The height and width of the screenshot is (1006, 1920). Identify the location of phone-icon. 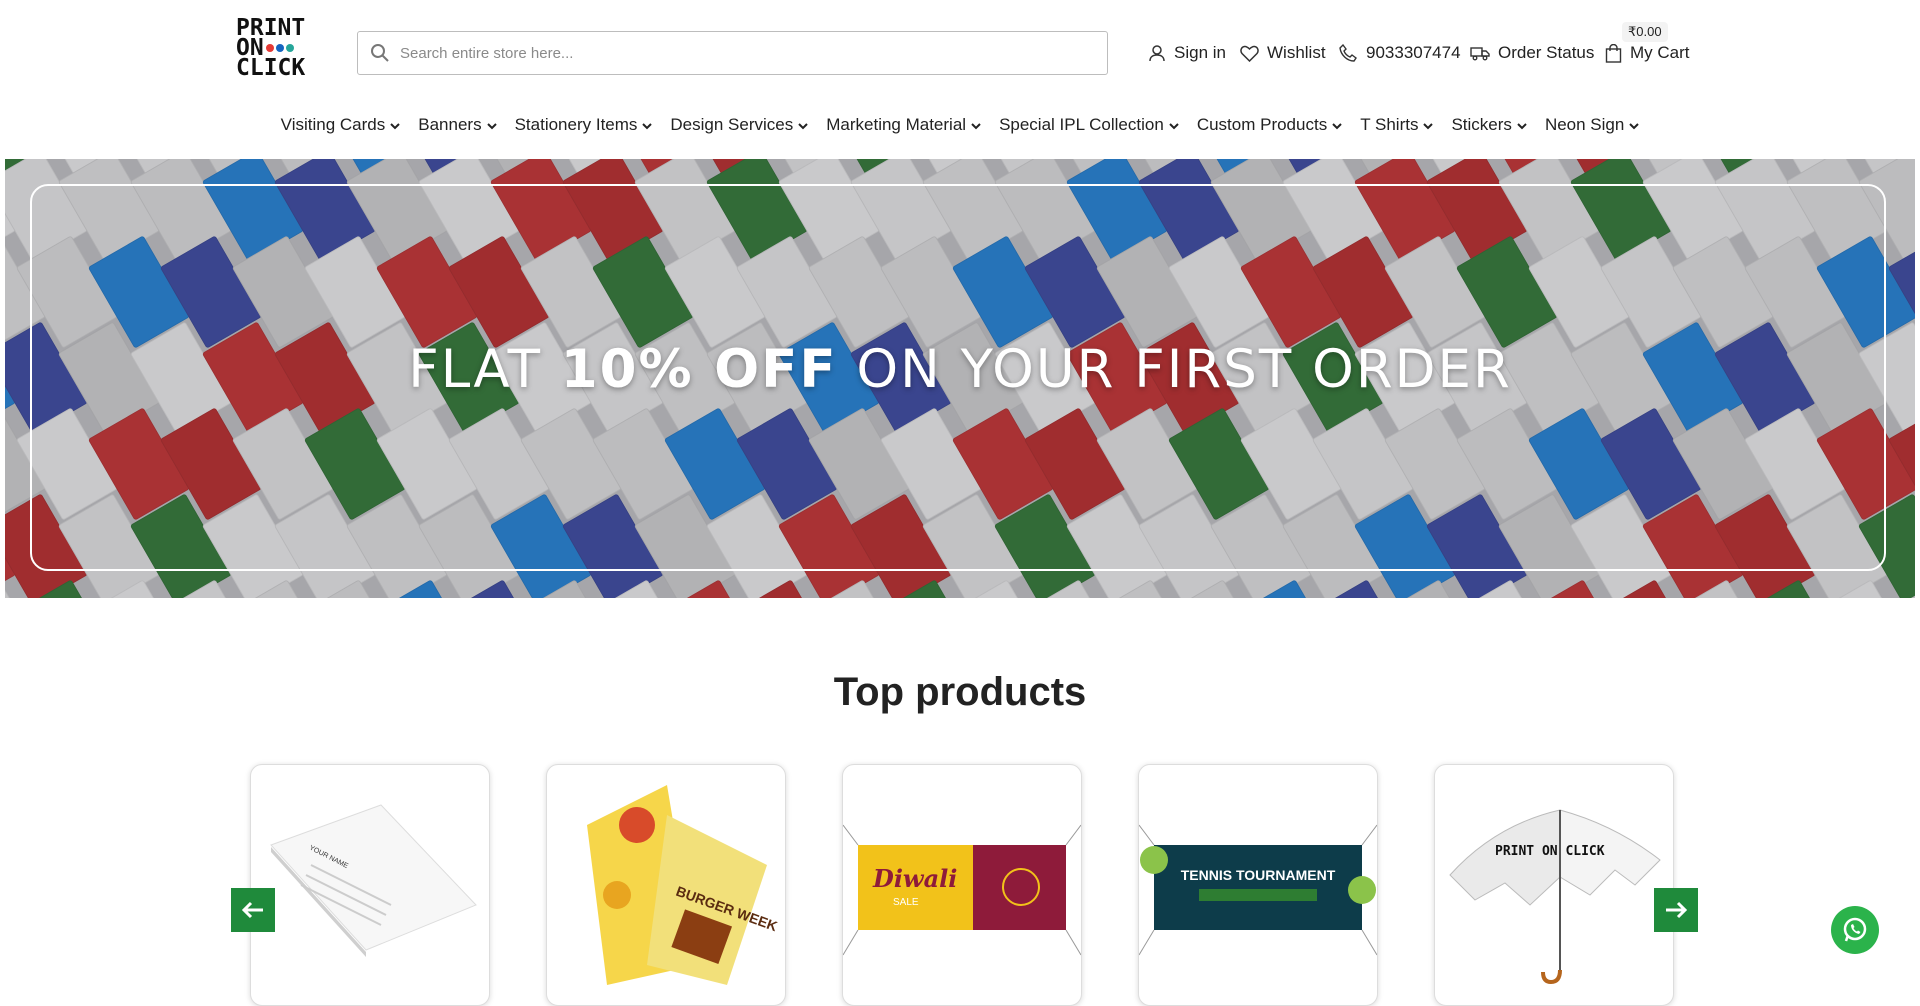
(1352, 53).